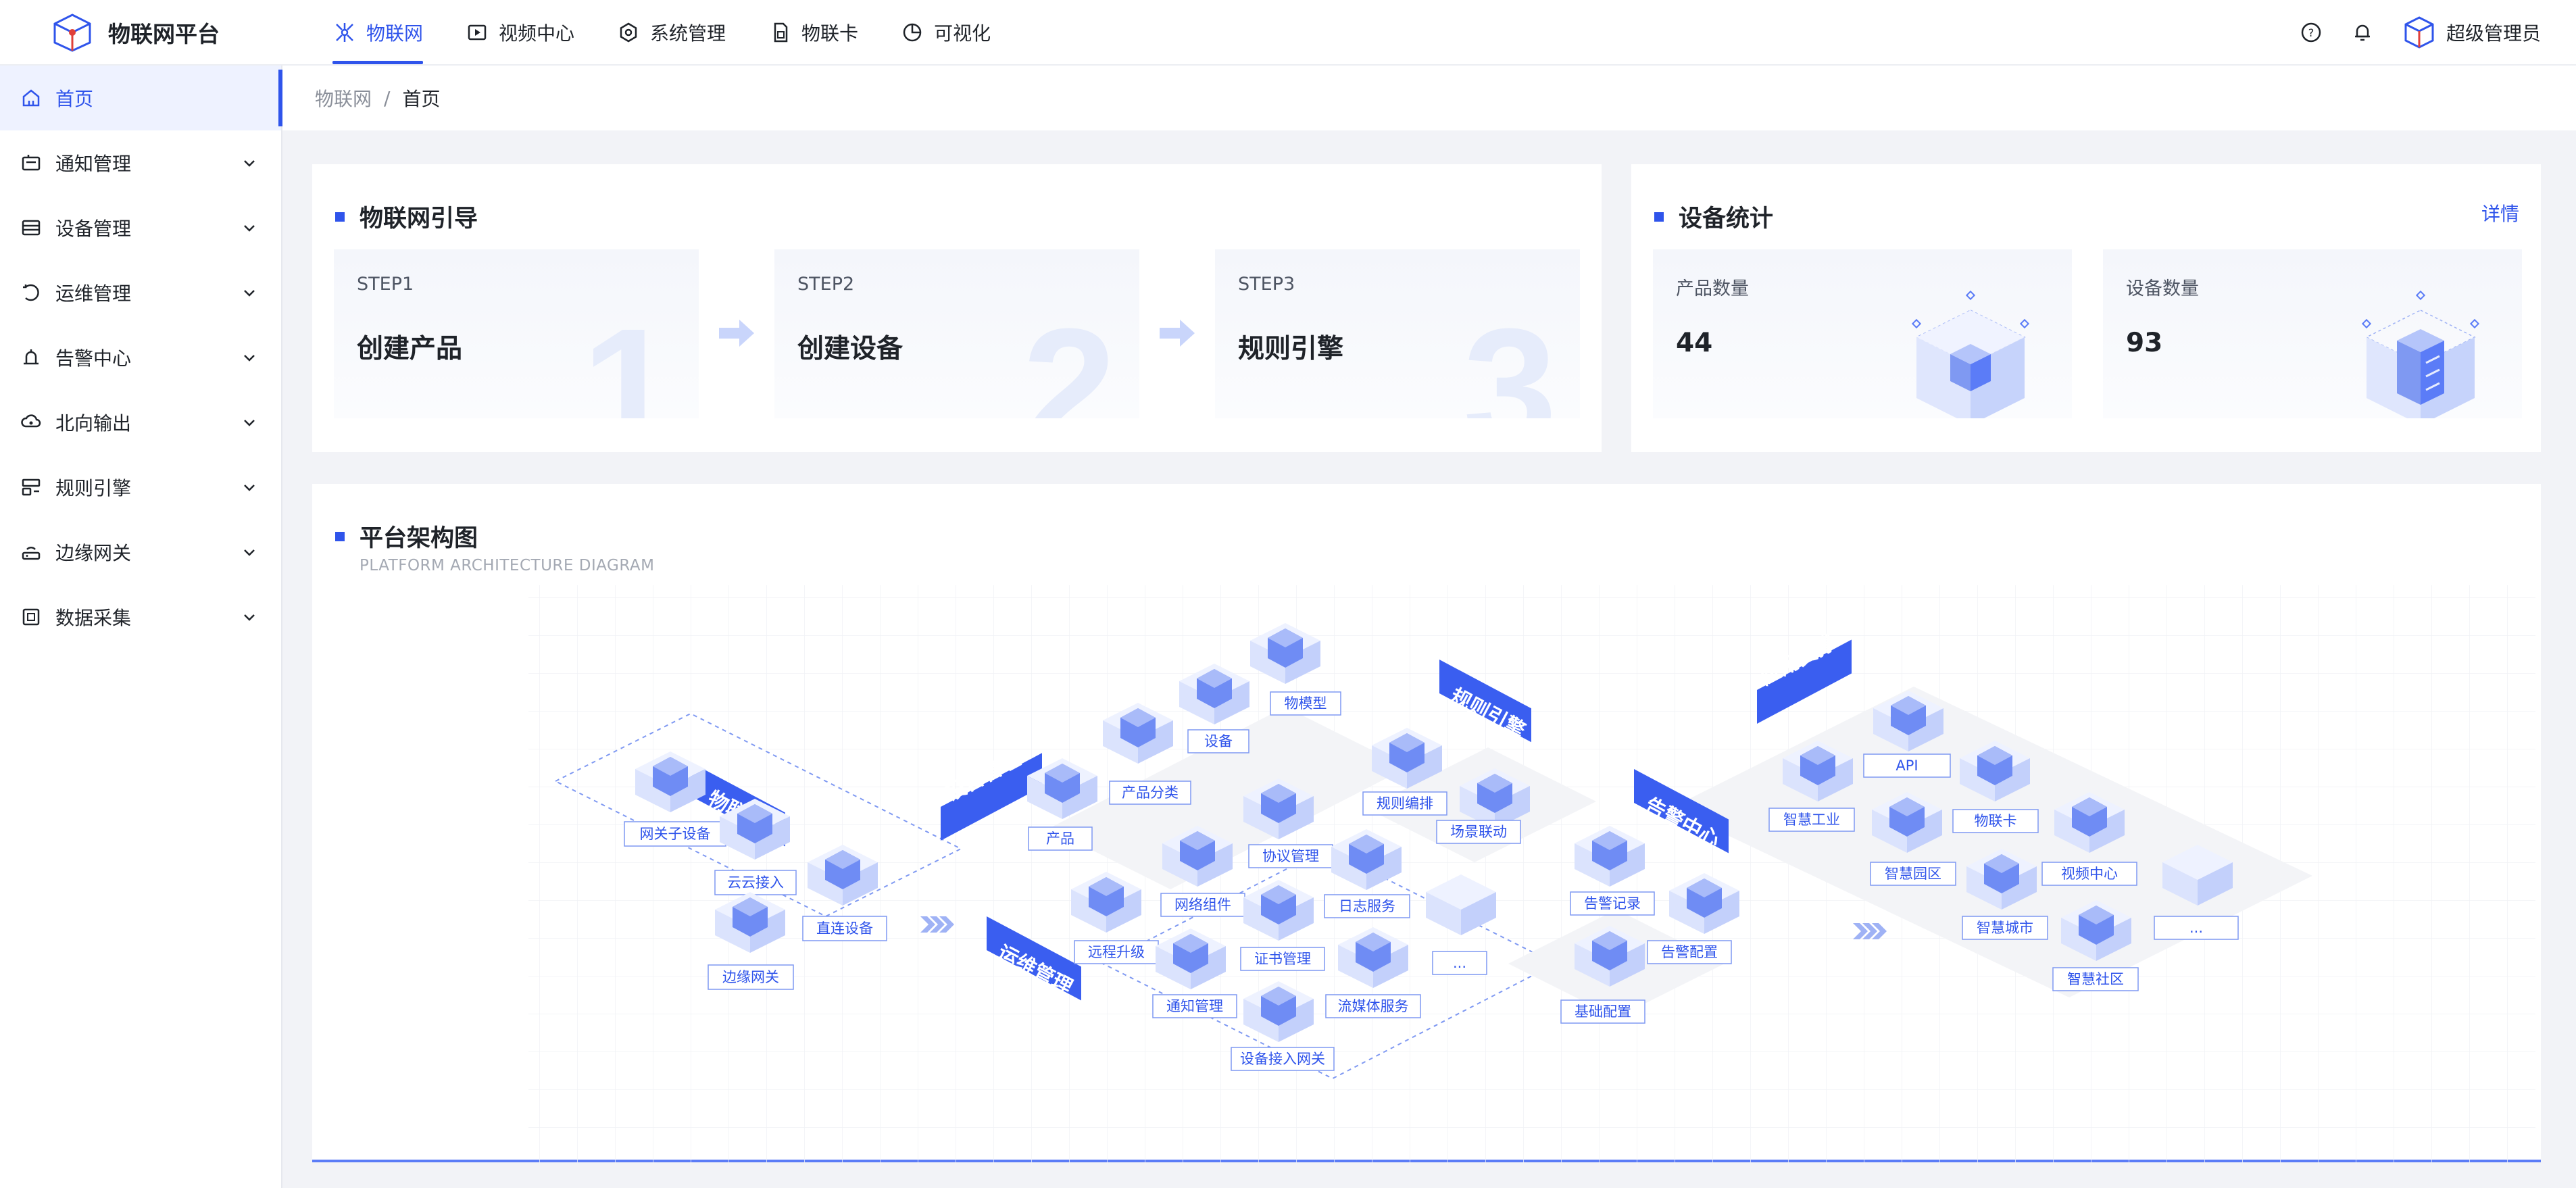 Image resolution: width=2576 pixels, height=1188 pixels. What do you see at coordinates (141, 227) in the screenshot?
I see `sidebar-item-device: 设备管理` at bounding box center [141, 227].